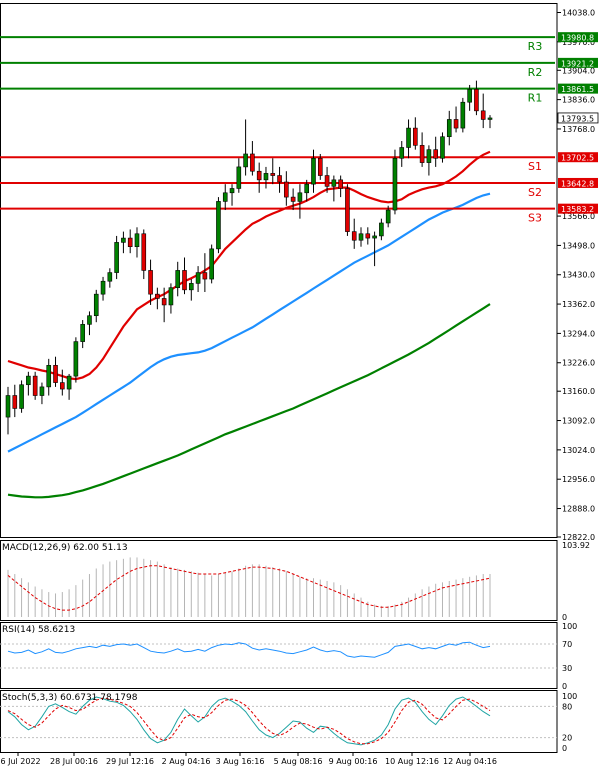 The height and width of the screenshot is (770, 600). What do you see at coordinates (567, 706) in the screenshot?
I see `stoch-y-tick-label: 80` at bounding box center [567, 706].